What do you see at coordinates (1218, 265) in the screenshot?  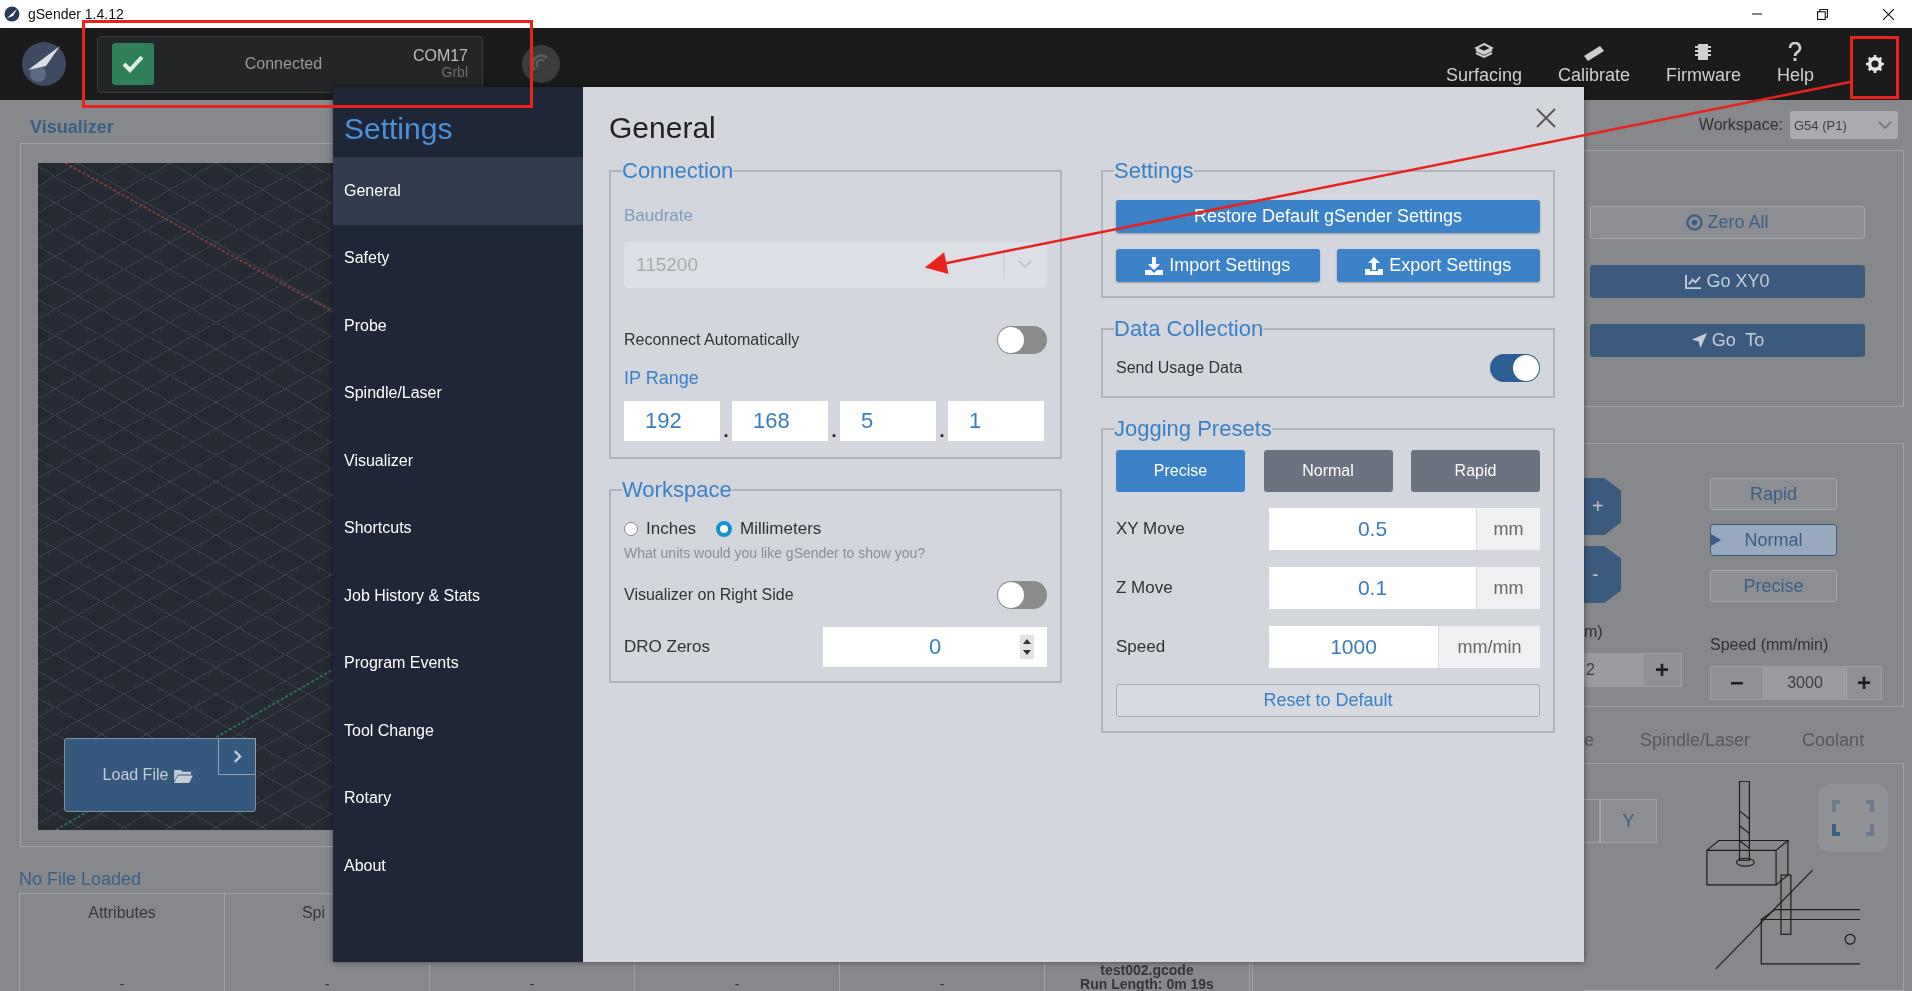 I see `settings-button: Import Settings` at bounding box center [1218, 265].